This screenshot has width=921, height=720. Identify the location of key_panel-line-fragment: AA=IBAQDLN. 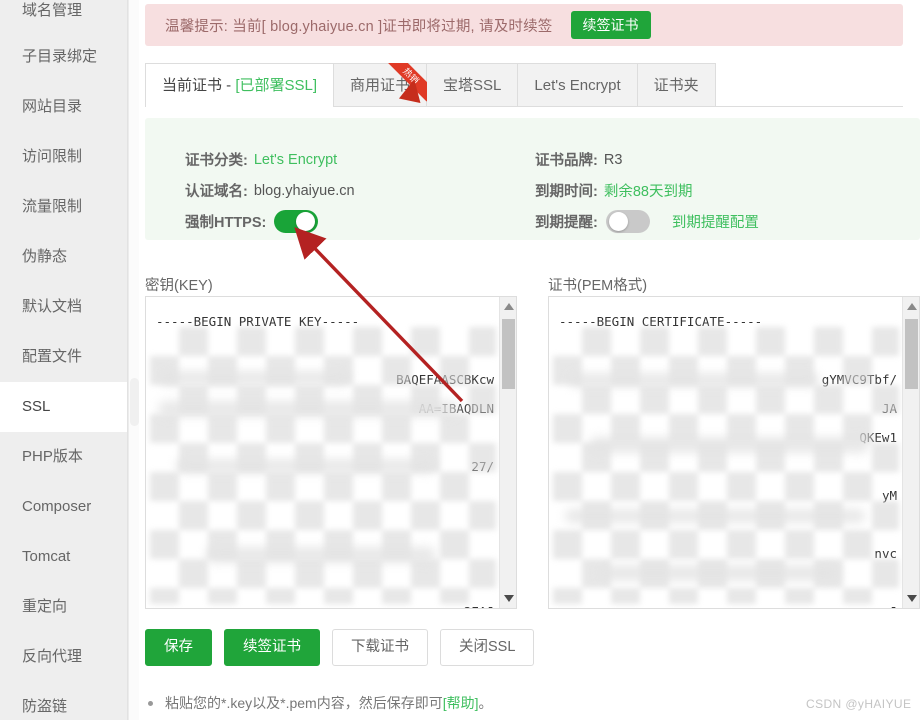
(456, 408).